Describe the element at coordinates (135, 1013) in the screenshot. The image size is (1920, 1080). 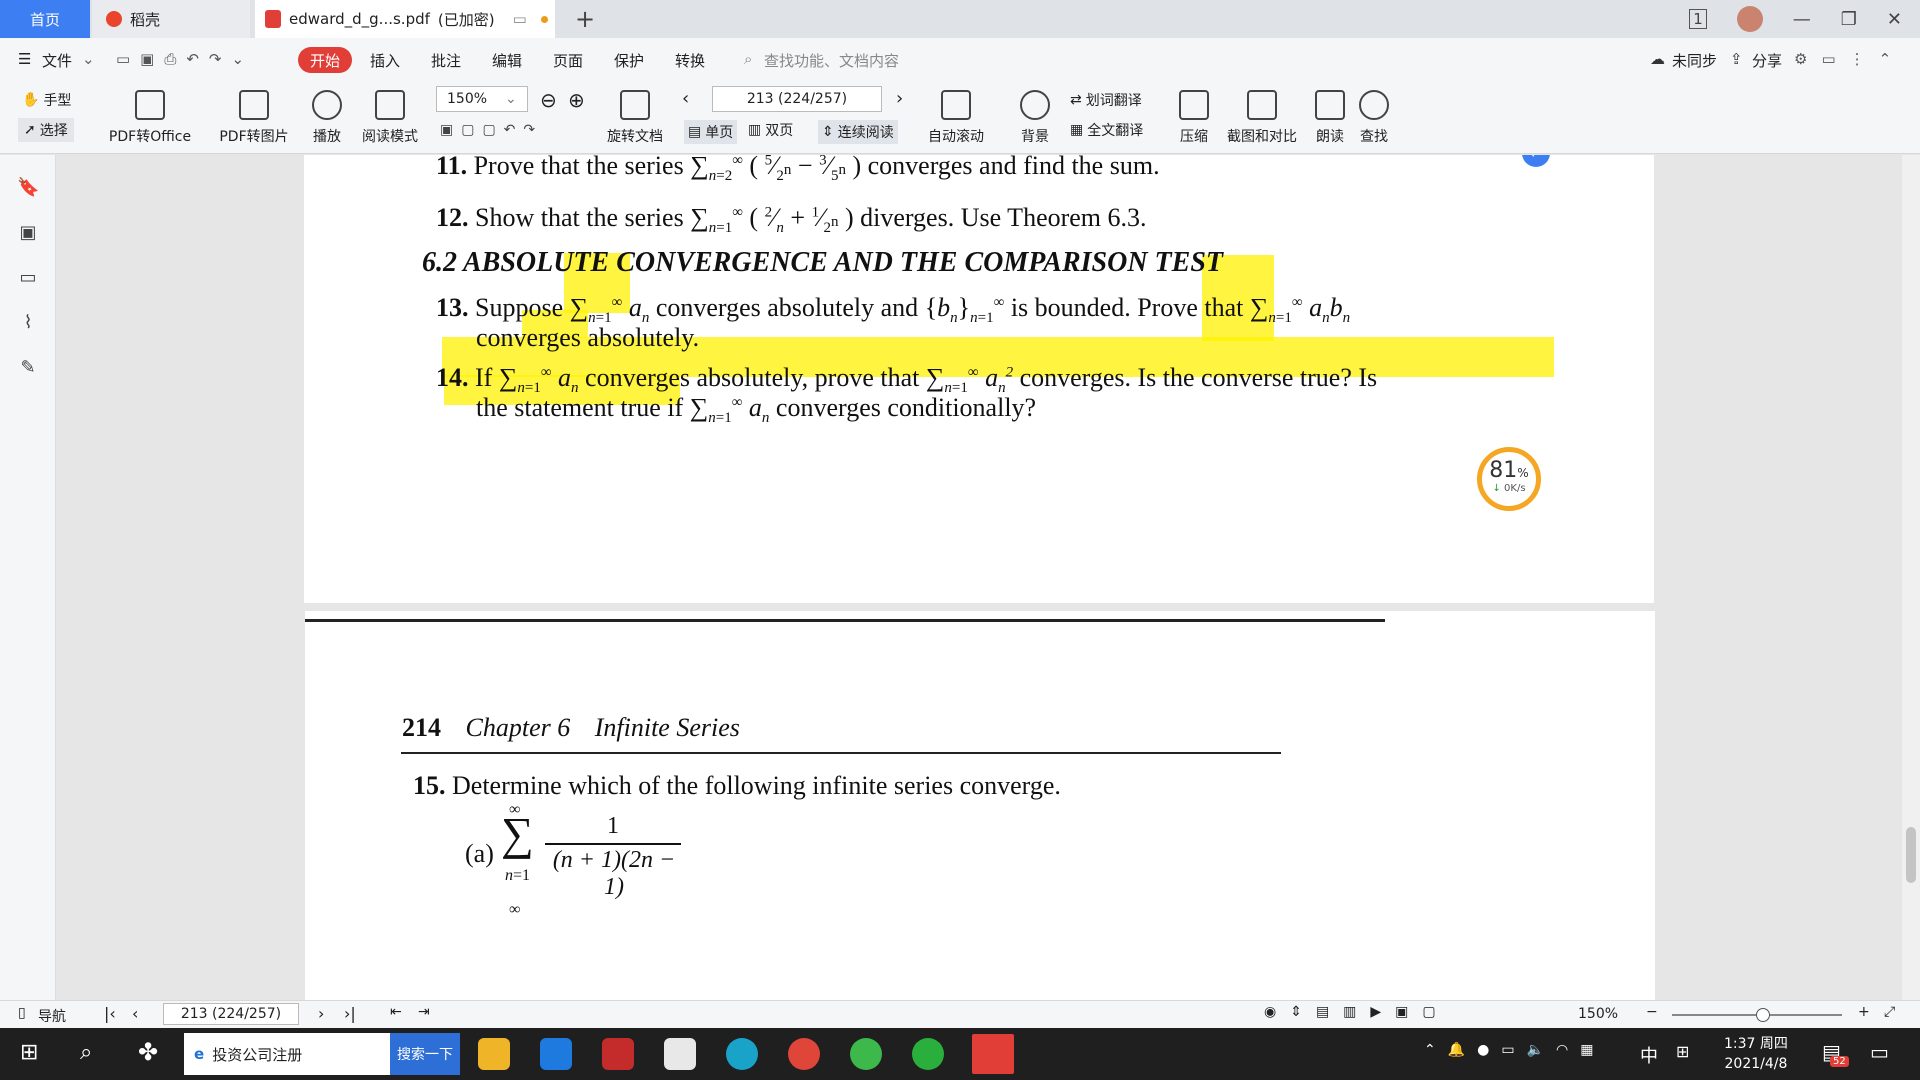
I see `prev-page-icon: ‹` at that location.